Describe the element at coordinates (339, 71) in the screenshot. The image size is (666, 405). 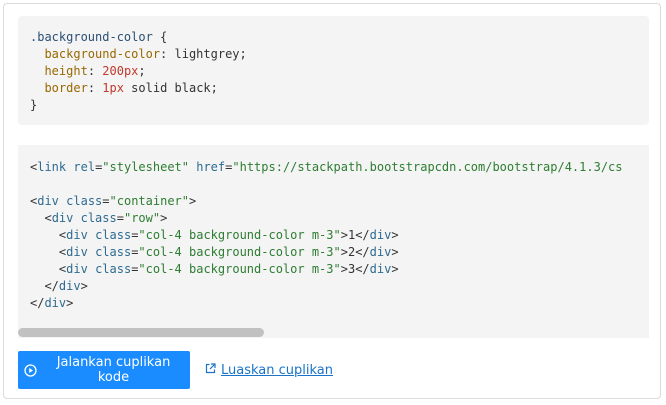
I see `code-line: height: 200px;` at that location.